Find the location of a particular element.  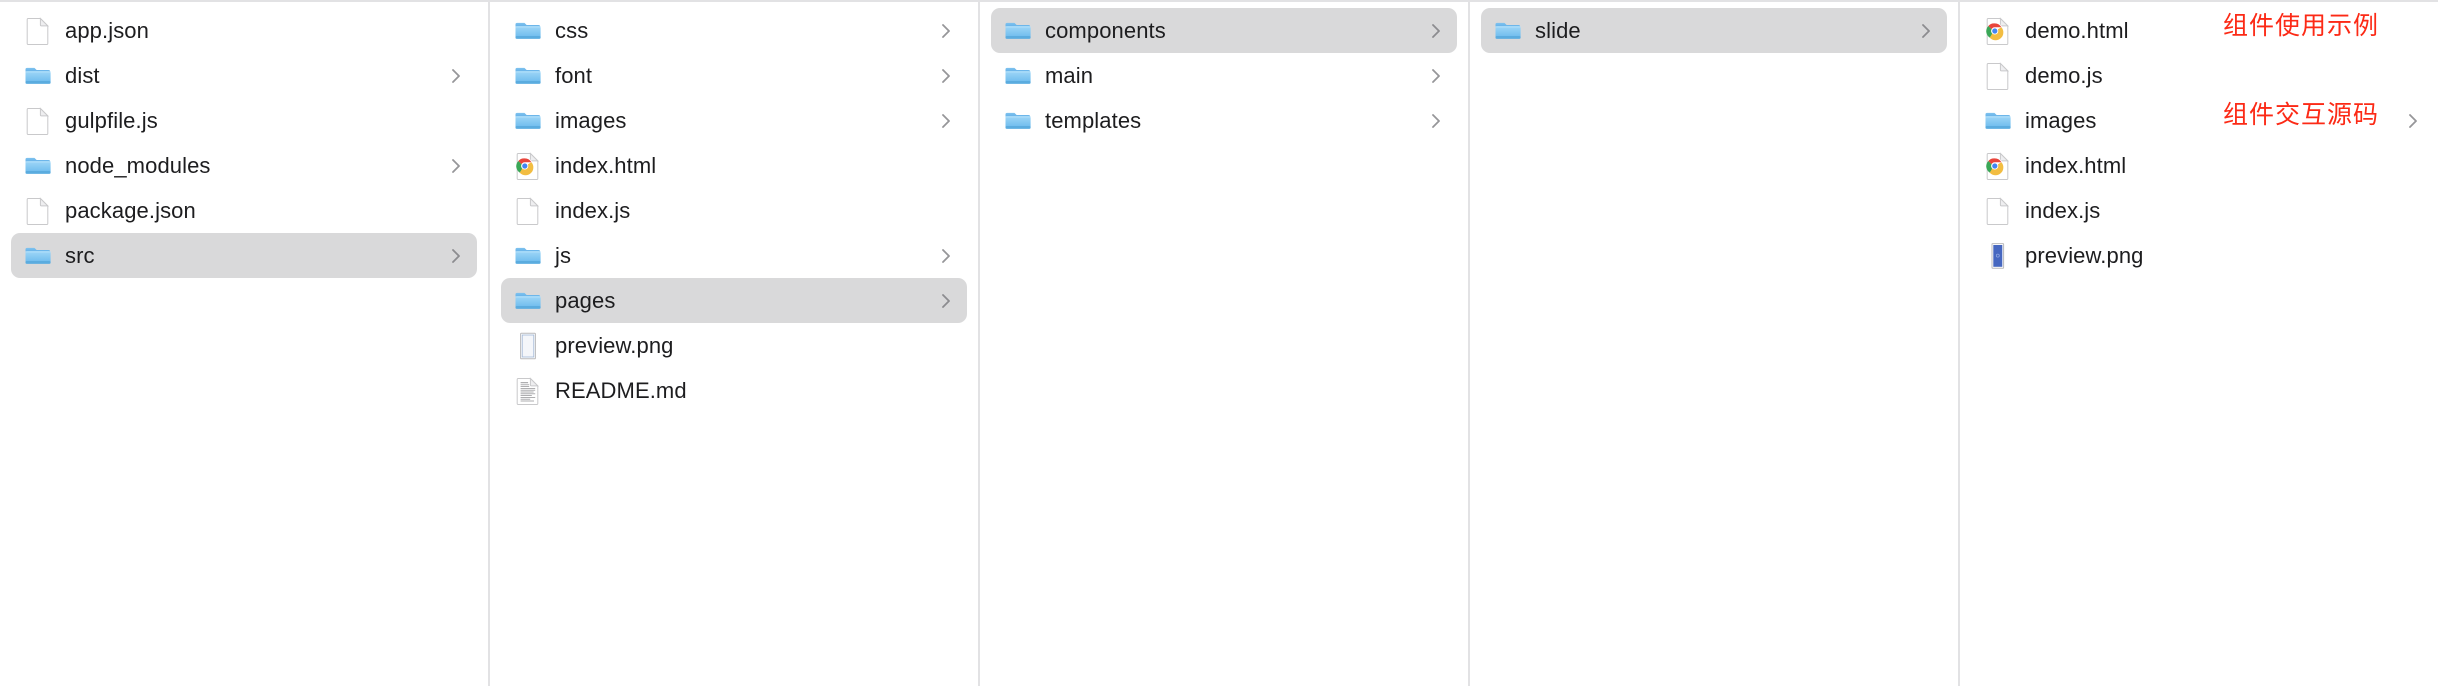

file-row: css is located at coordinates (734, 30).